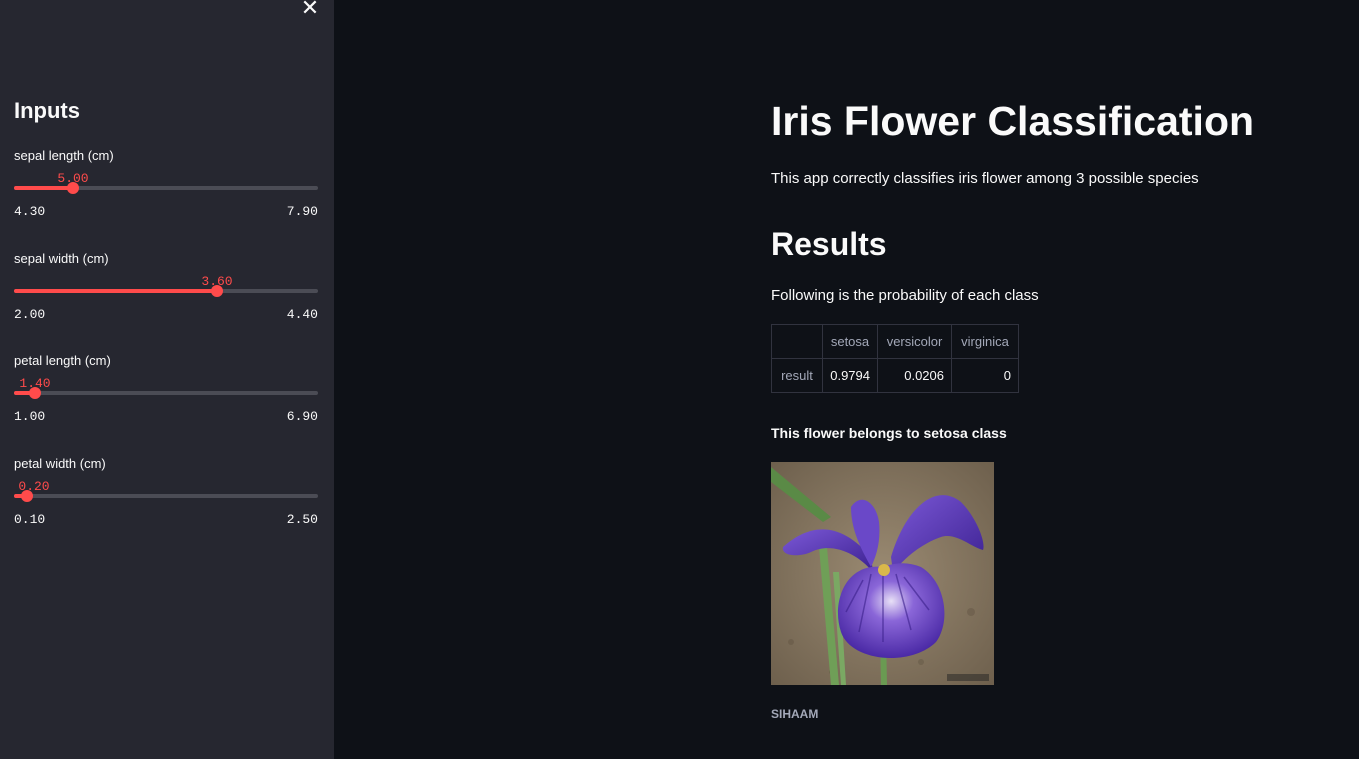  Describe the element at coordinates (985, 375) in the screenshot. I see `cell-virginica: 0` at that location.